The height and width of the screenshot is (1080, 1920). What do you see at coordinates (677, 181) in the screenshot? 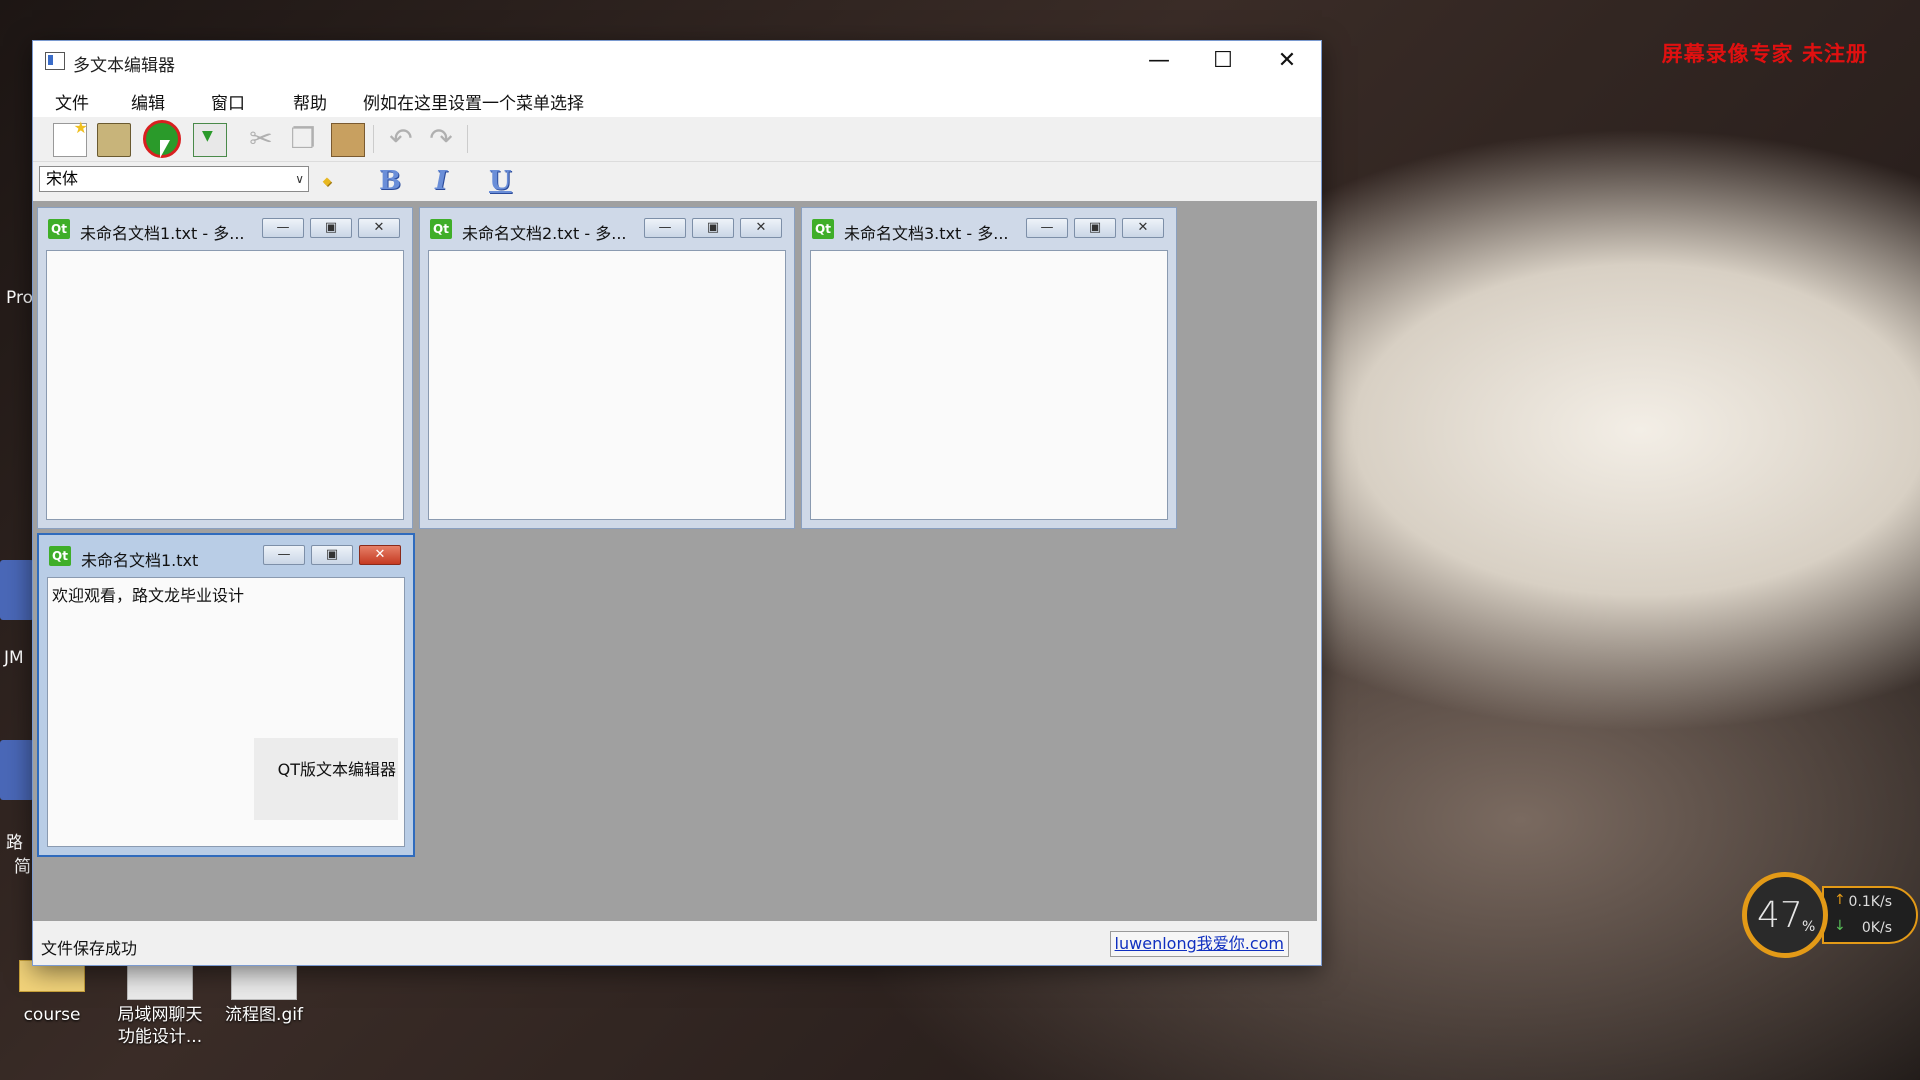
I see `format-bar: 宋体 ∨ ⬩ B I U` at bounding box center [677, 181].